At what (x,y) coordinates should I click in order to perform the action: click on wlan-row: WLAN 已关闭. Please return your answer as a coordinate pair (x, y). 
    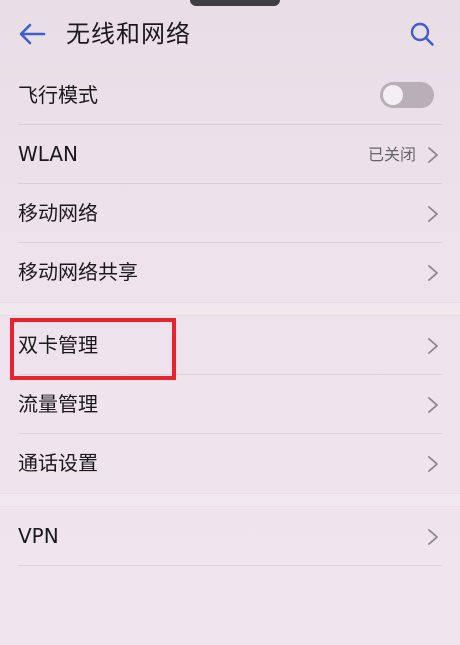
    Looking at the image, I should click on (230, 154).